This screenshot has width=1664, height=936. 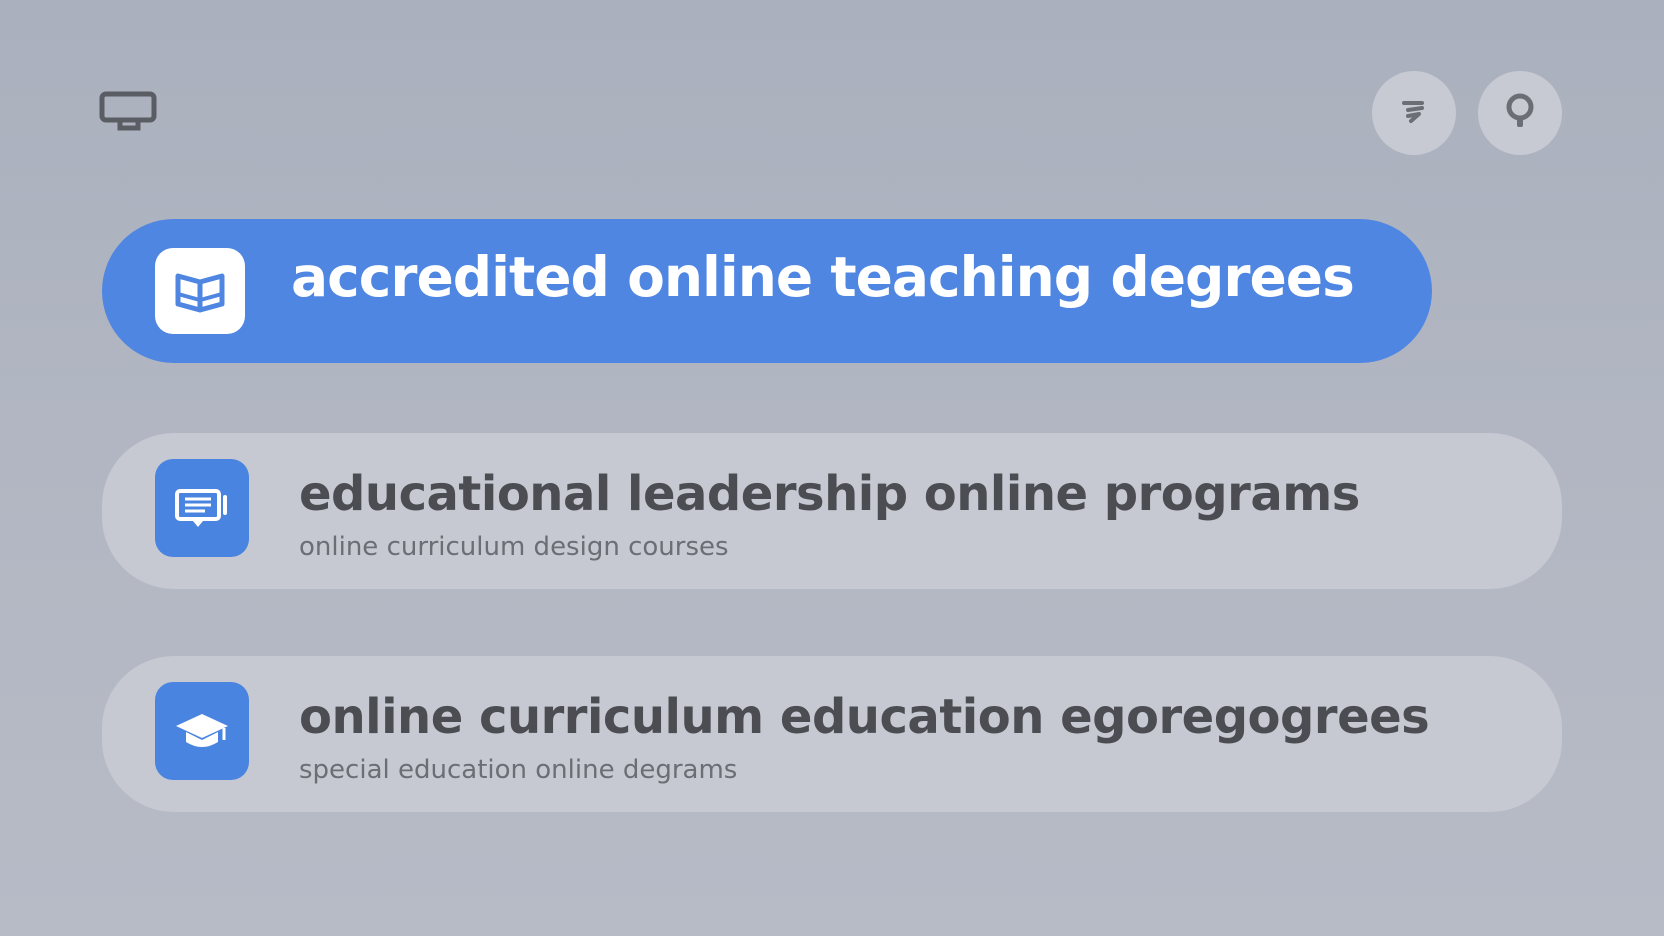 I want to click on graduation-cap-icon, so click(x=202, y=731).